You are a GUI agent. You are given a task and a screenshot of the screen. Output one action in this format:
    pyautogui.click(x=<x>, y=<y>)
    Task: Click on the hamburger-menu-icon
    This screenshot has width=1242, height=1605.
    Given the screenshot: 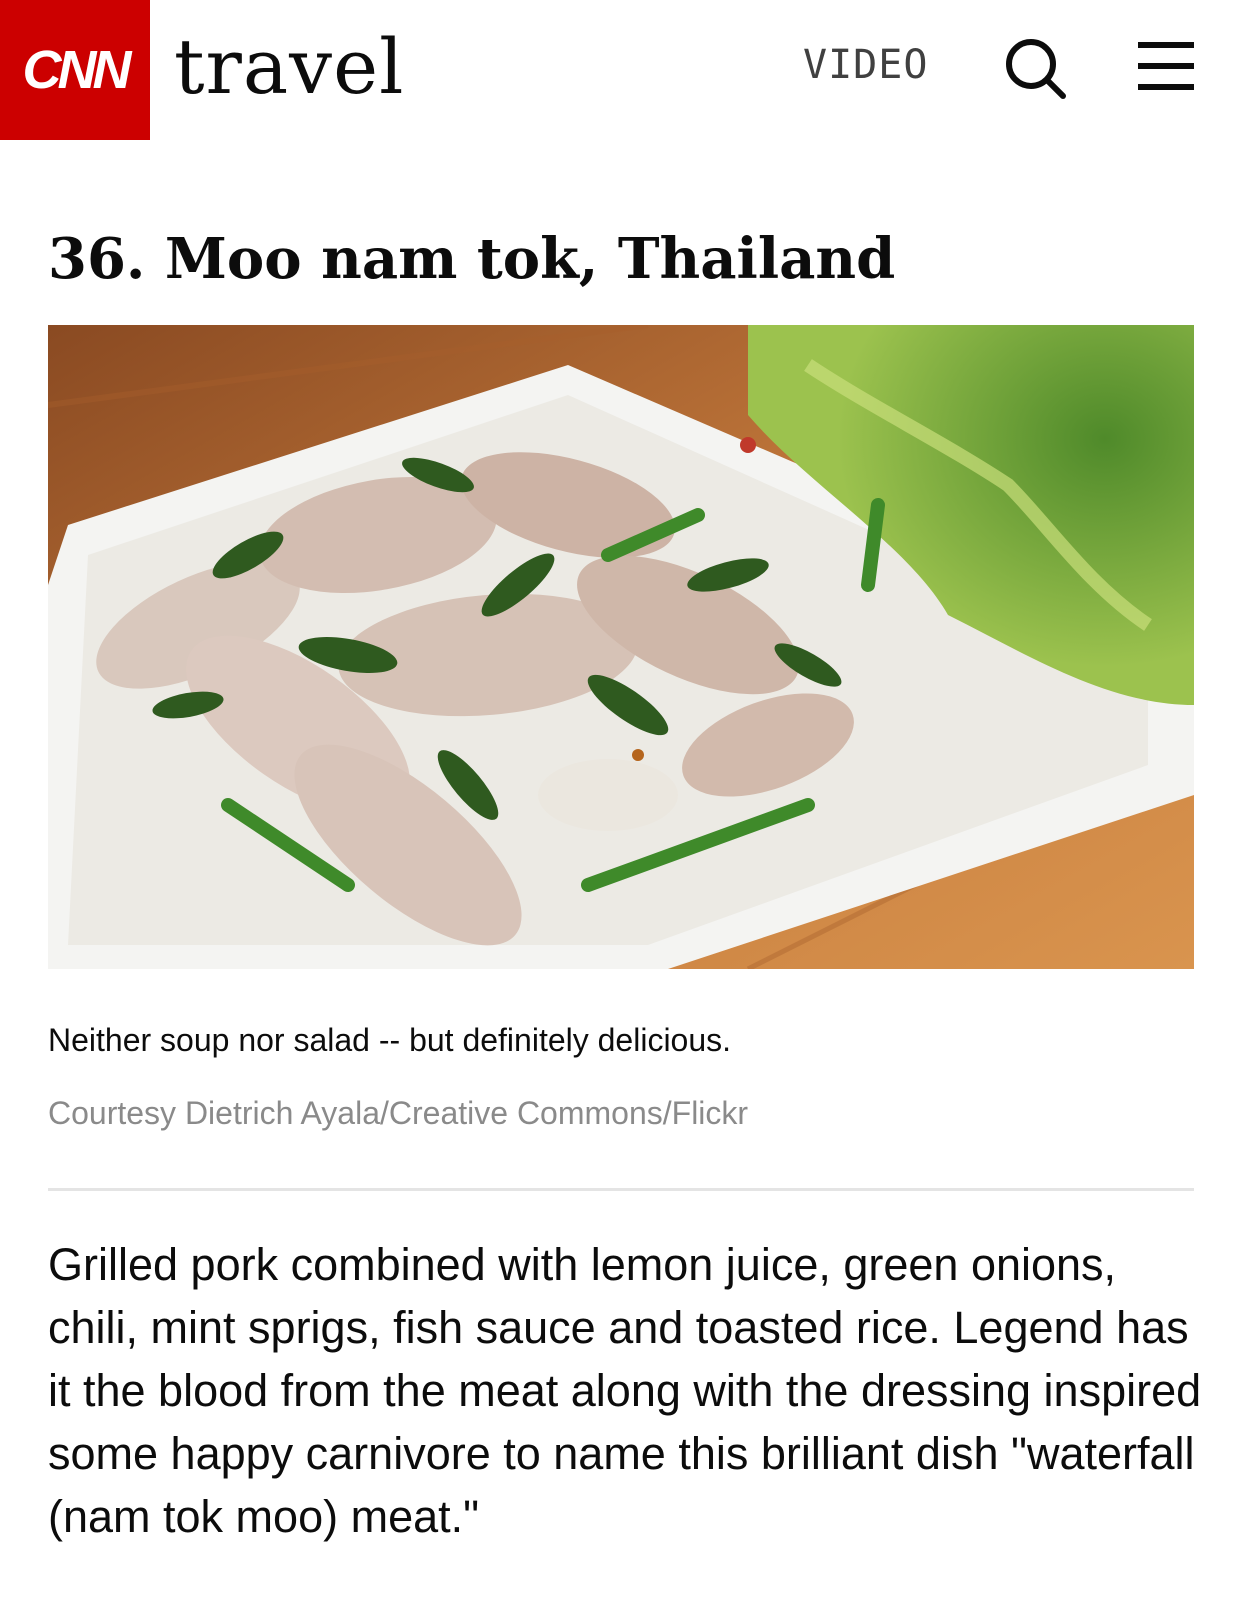 What is the action you would take?
    pyautogui.click(x=1166, y=66)
    